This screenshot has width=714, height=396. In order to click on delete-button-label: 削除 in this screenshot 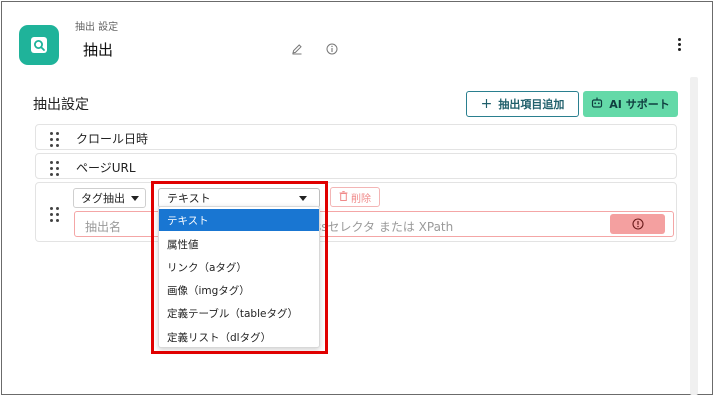, I will do `click(361, 199)`.